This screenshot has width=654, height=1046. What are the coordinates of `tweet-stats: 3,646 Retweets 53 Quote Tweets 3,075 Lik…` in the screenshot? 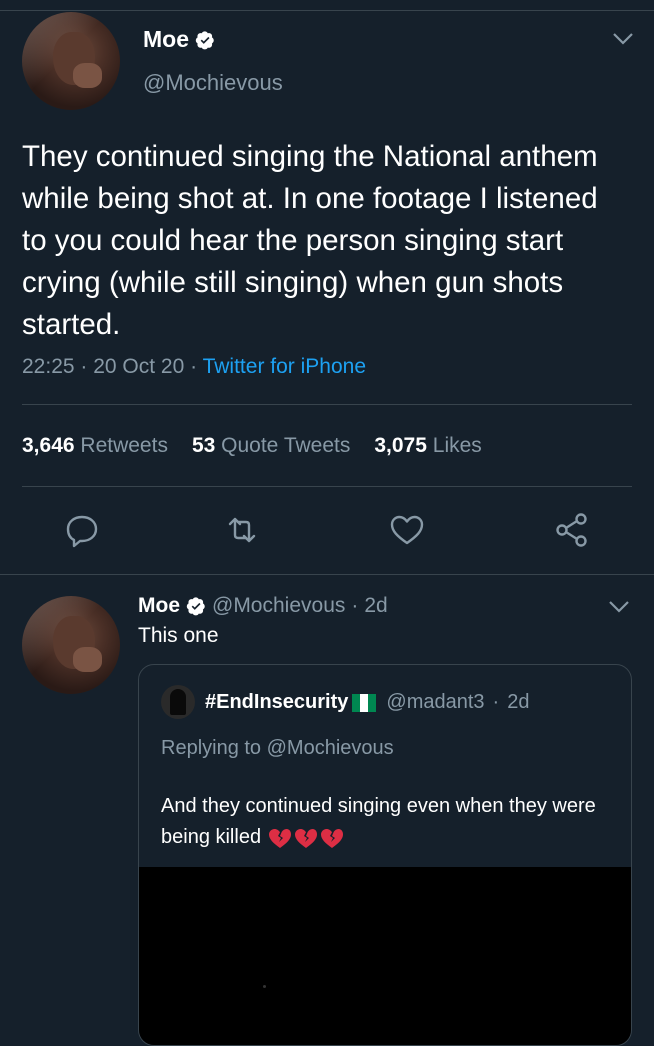 It's located at (252, 446).